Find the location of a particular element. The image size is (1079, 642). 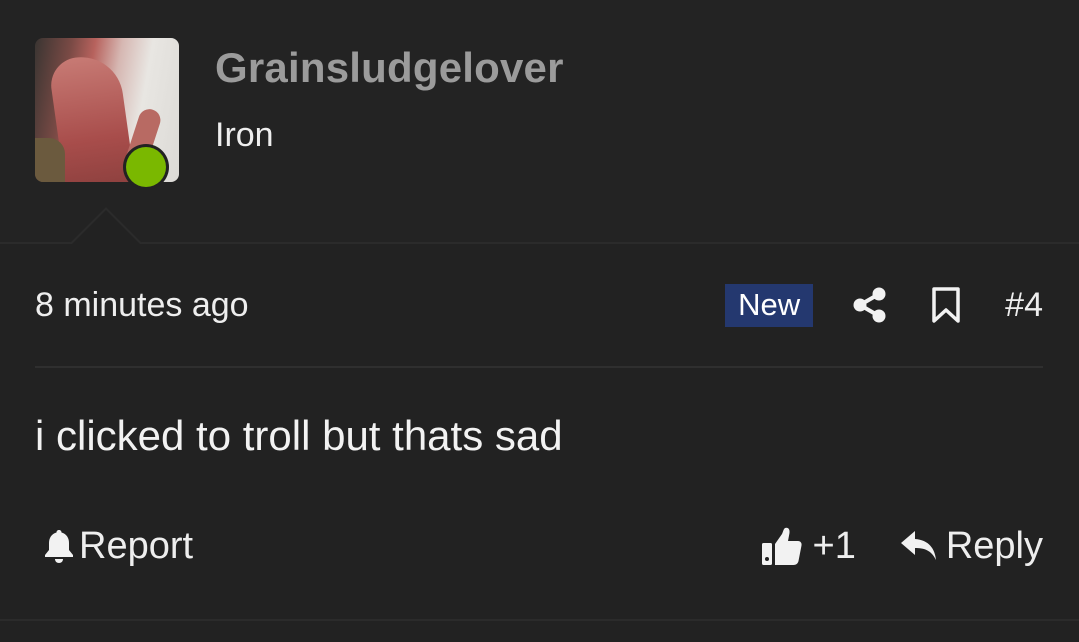

post-message: i clicked to troll but thats sad is located at coordinates (299, 435).